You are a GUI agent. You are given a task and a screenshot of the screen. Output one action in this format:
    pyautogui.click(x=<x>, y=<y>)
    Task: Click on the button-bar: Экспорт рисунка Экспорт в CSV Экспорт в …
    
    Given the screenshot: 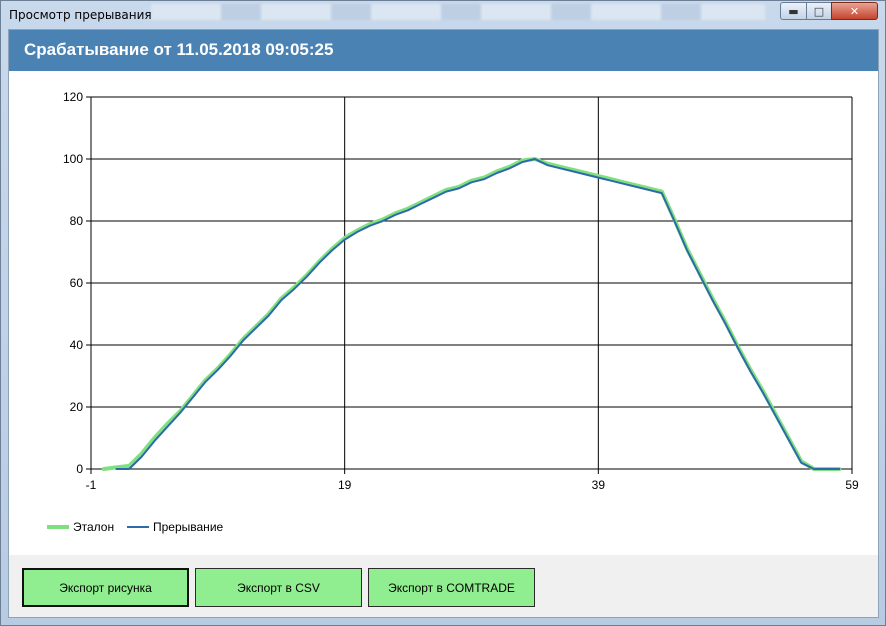 What is the action you would take?
    pyautogui.click(x=443, y=586)
    